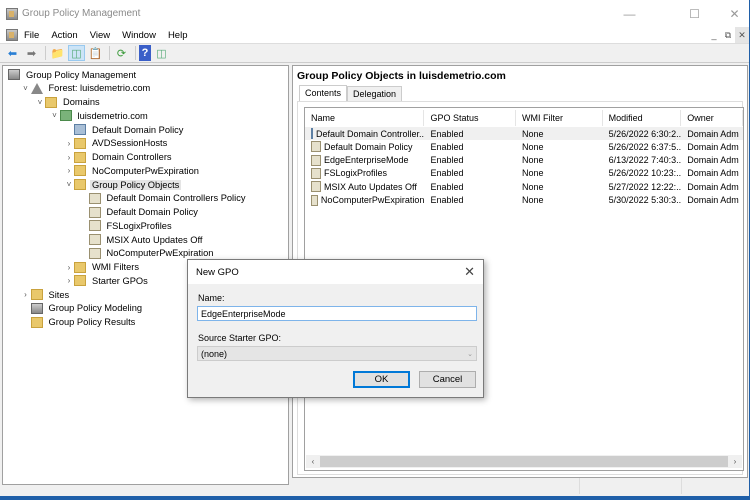 The width and height of the screenshot is (750, 500). Describe the element at coordinates (95, 308) in the screenshot. I see `tree-item-label: Group Policy Modeling` at that location.